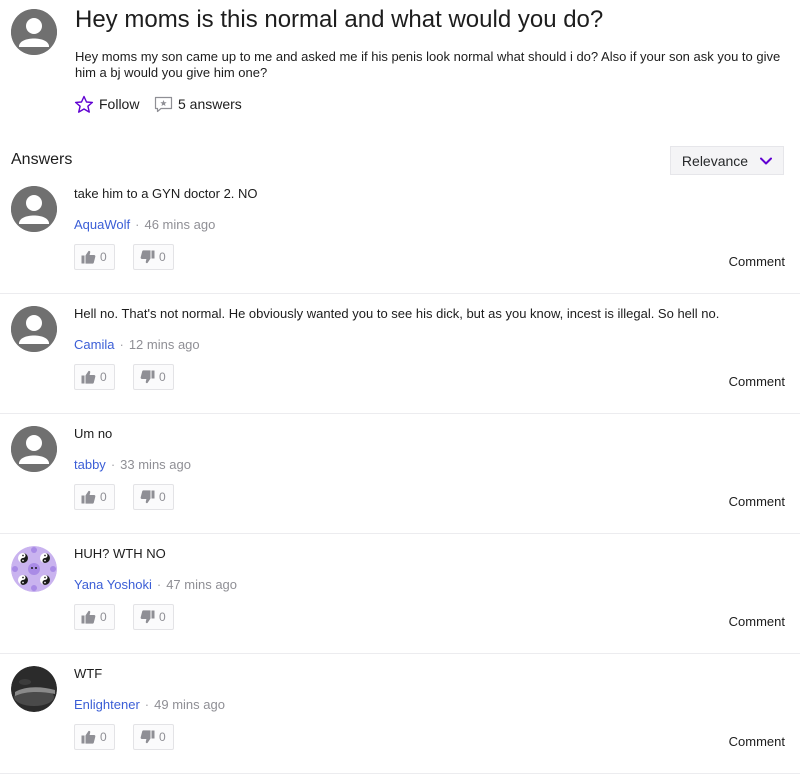 This screenshot has height=775, width=800. What do you see at coordinates (102, 224) in the screenshot?
I see `answer-author-link: AquaWolf` at bounding box center [102, 224].